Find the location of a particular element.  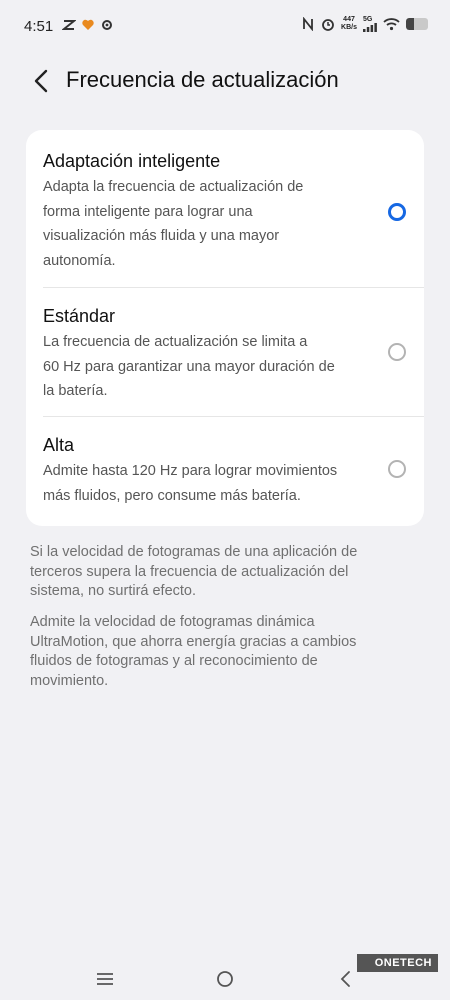

status-bar: 4:51 447 KB/s 5G is located at coordinates (225, 28).